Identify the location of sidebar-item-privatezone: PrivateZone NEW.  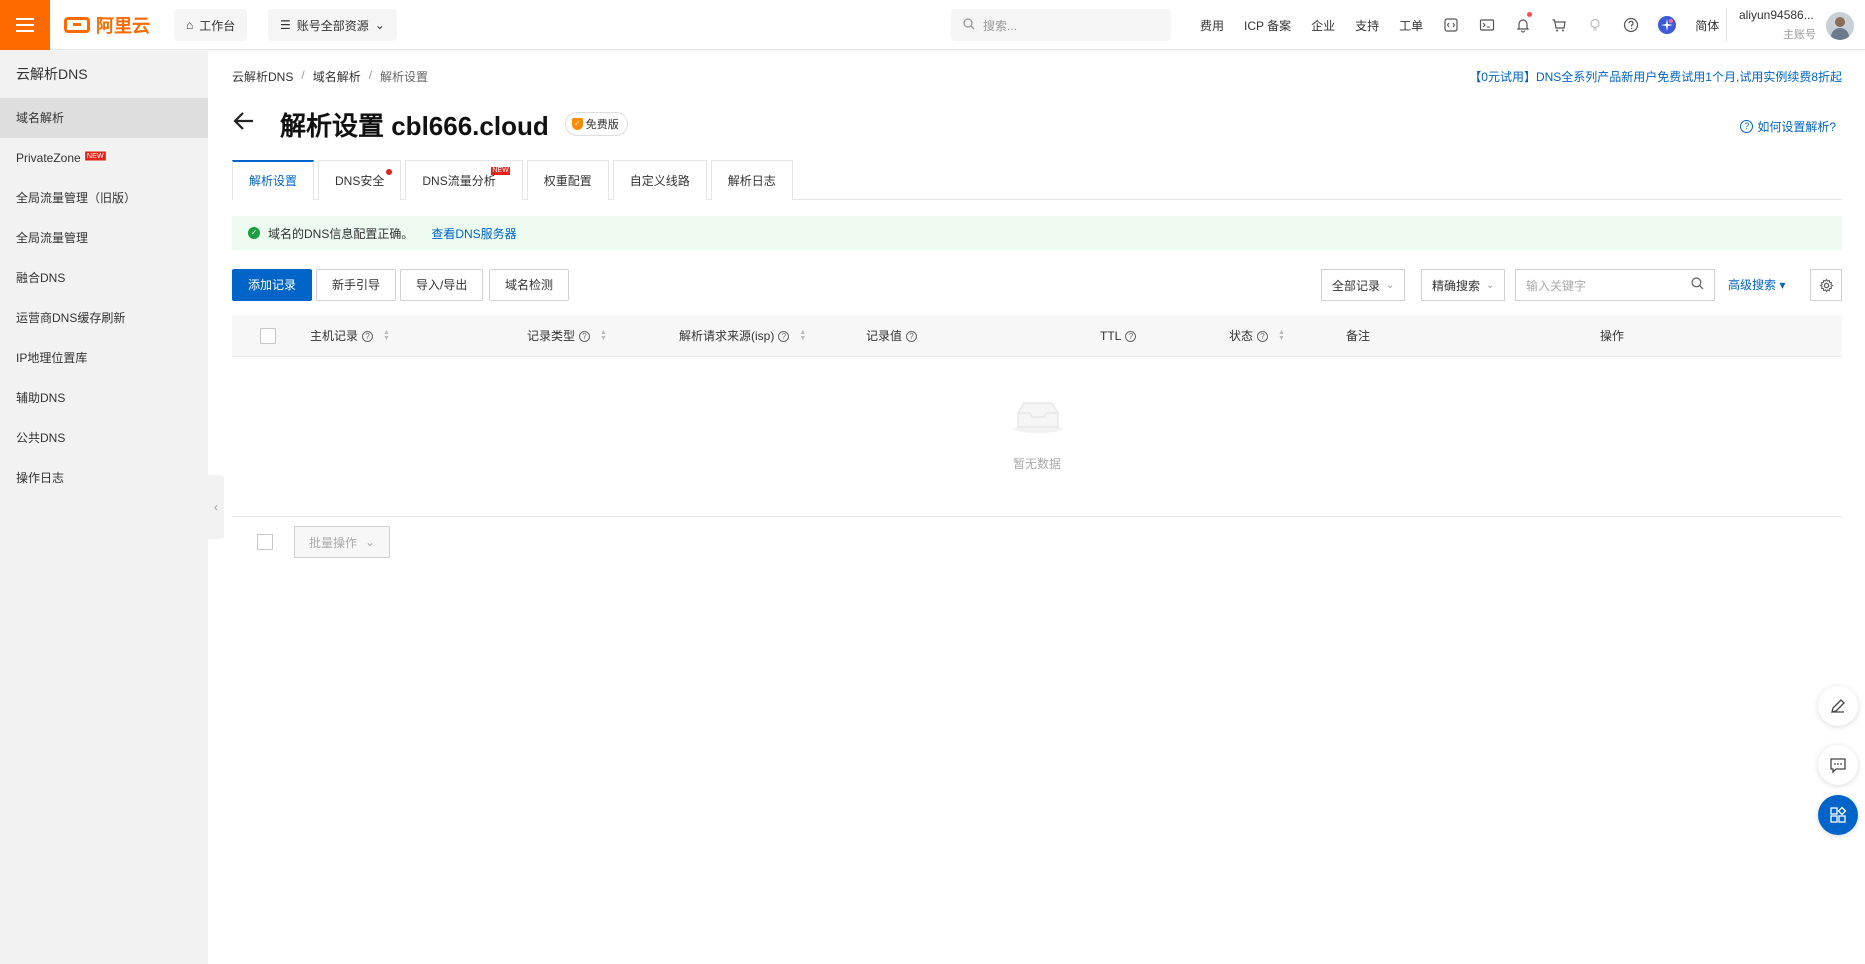
(104, 158).